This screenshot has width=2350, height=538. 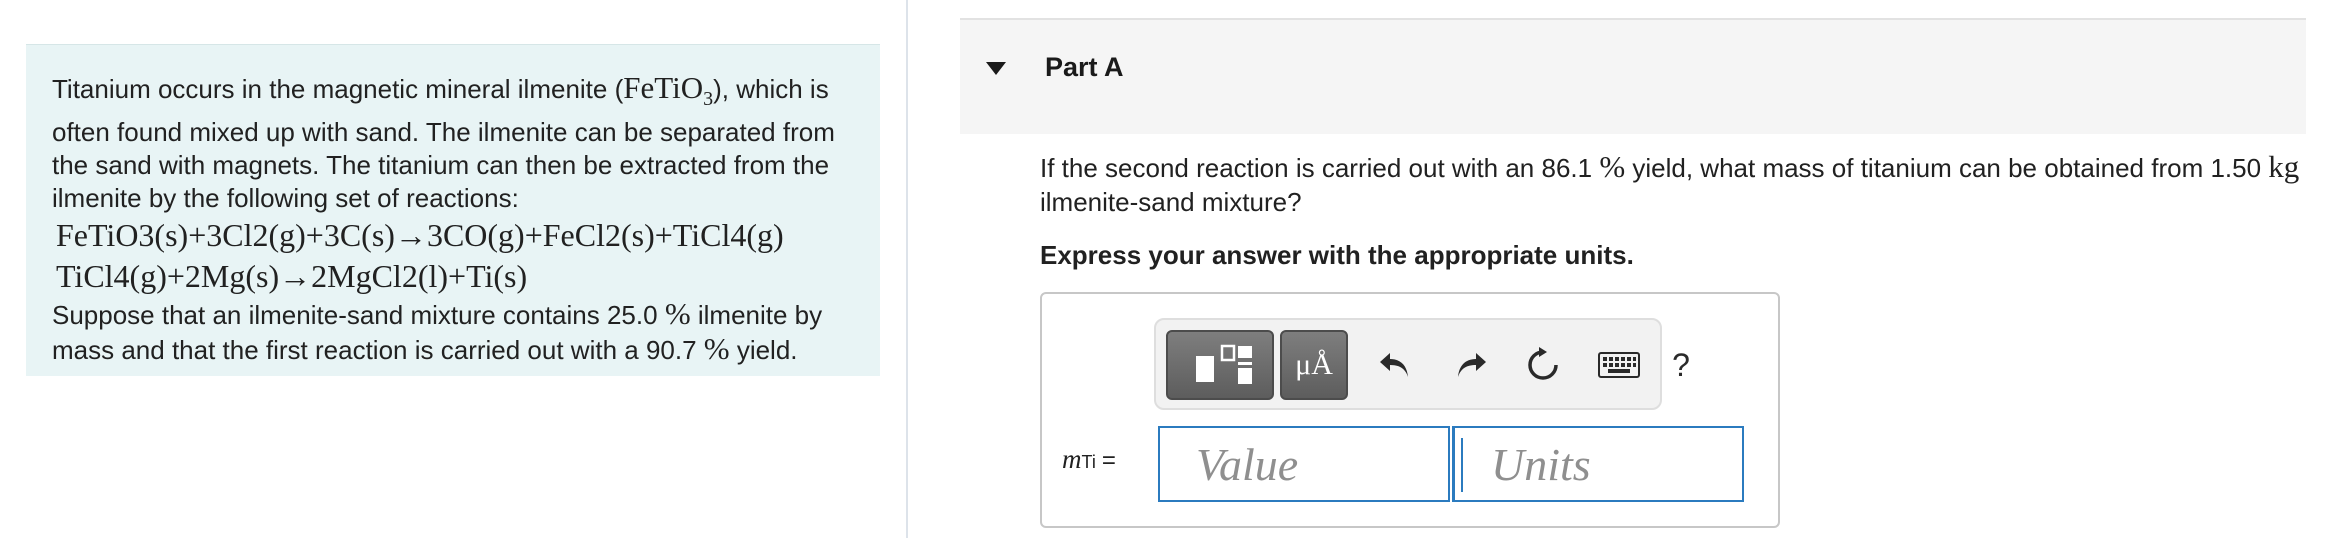 I want to click on redo-icon, so click(x=1472, y=365).